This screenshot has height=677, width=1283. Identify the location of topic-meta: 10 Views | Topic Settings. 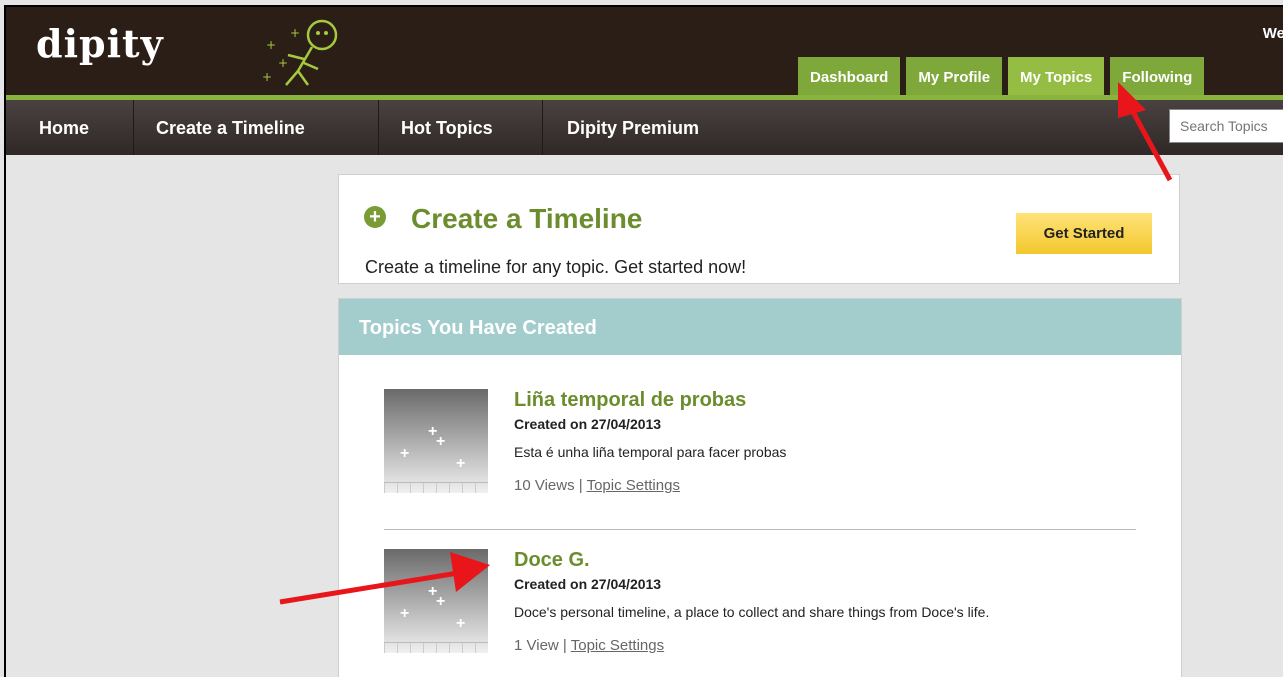
(597, 485).